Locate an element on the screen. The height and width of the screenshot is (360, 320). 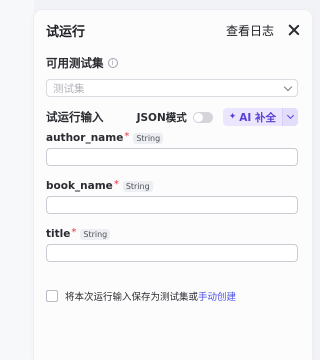
ai-complete-button: ✦ AI 补全 is located at coordinates (260, 117).